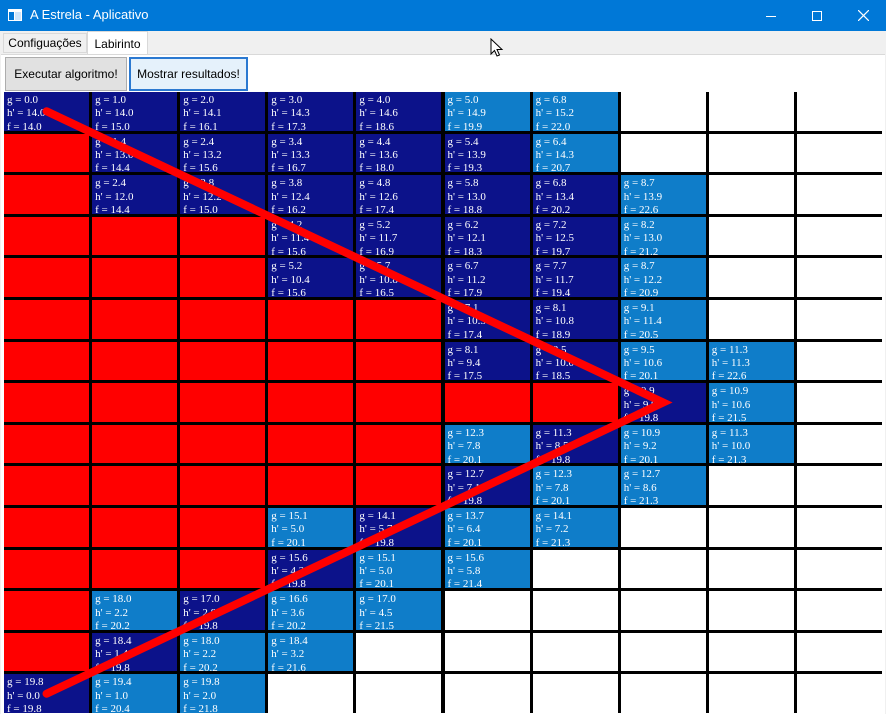 This screenshot has height=714, width=886. What do you see at coordinates (575, 277) in the screenshot?
I see `closed-cell: g = 7.7 h' = 11.7 f = 19.4` at bounding box center [575, 277].